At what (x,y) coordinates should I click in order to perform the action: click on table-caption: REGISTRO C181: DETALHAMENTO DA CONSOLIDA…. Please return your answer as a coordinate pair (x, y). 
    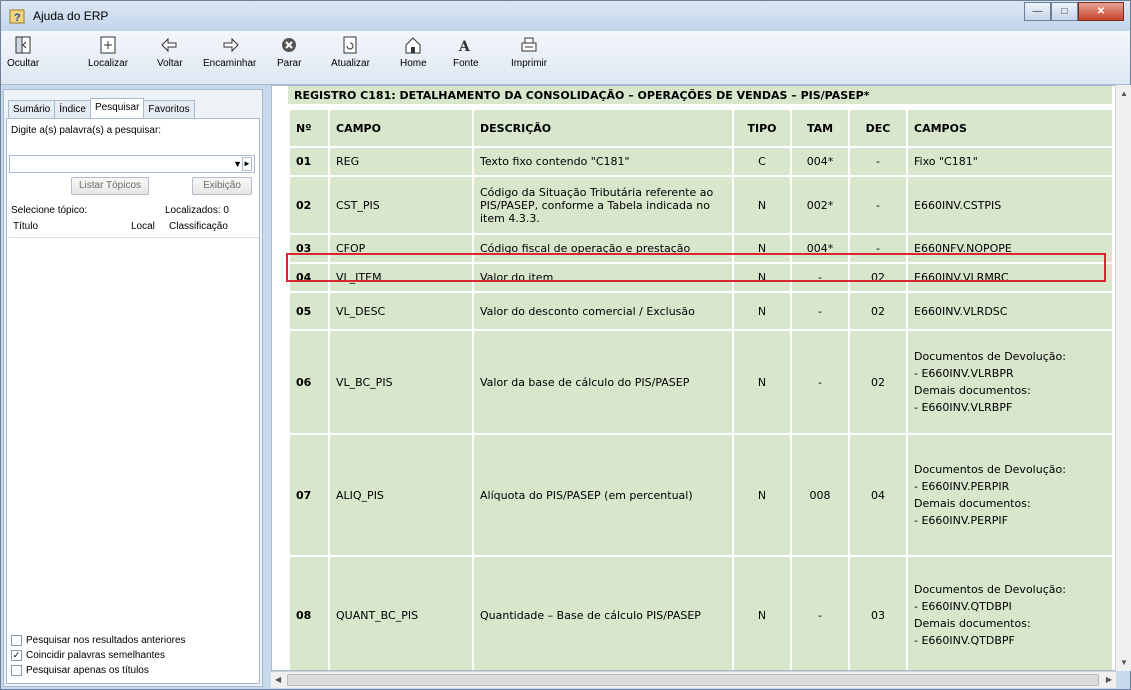
    Looking at the image, I should click on (700, 96).